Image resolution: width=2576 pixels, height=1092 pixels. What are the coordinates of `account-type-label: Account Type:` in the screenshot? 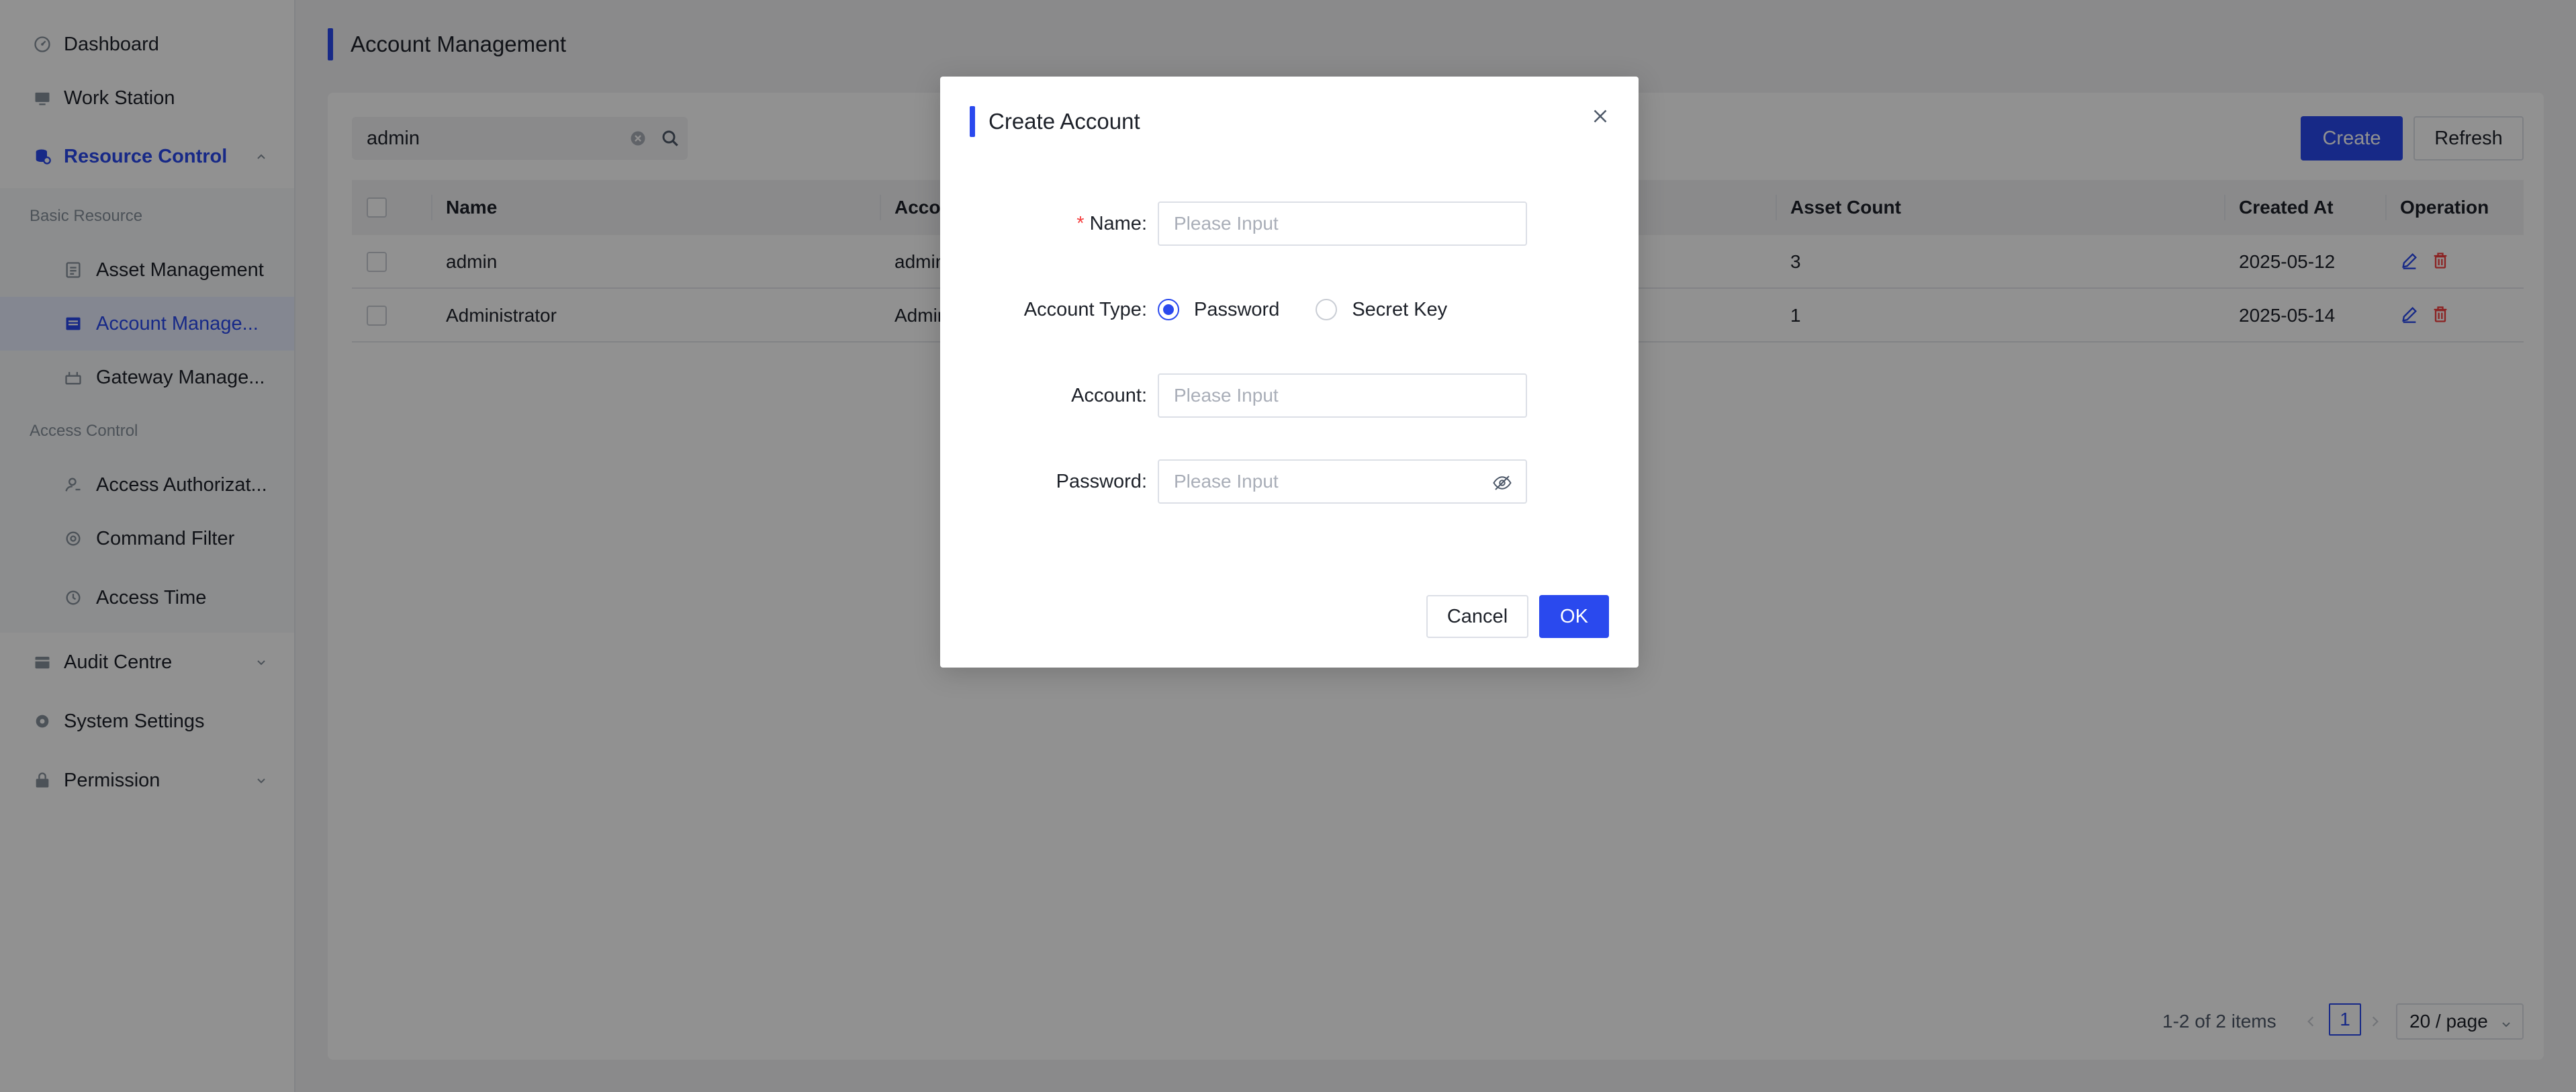 It's located at (1085, 309).